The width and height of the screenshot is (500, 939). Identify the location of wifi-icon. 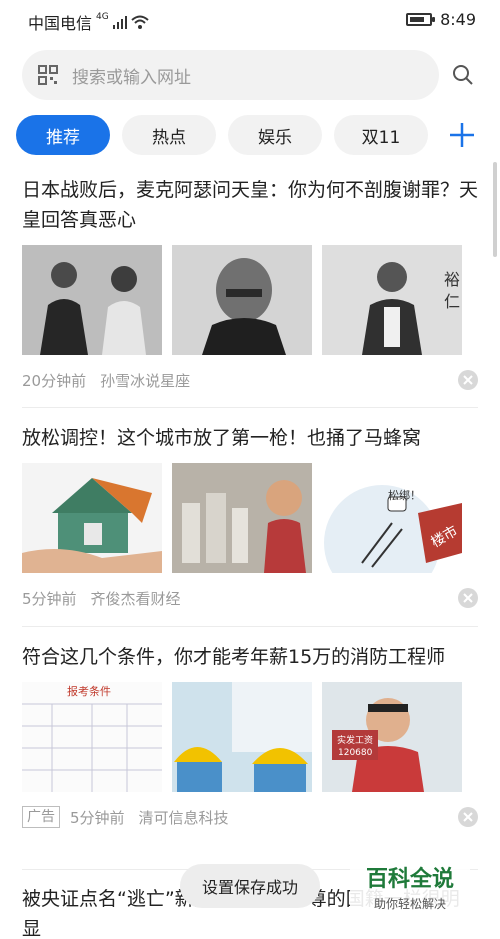
(140, 22).